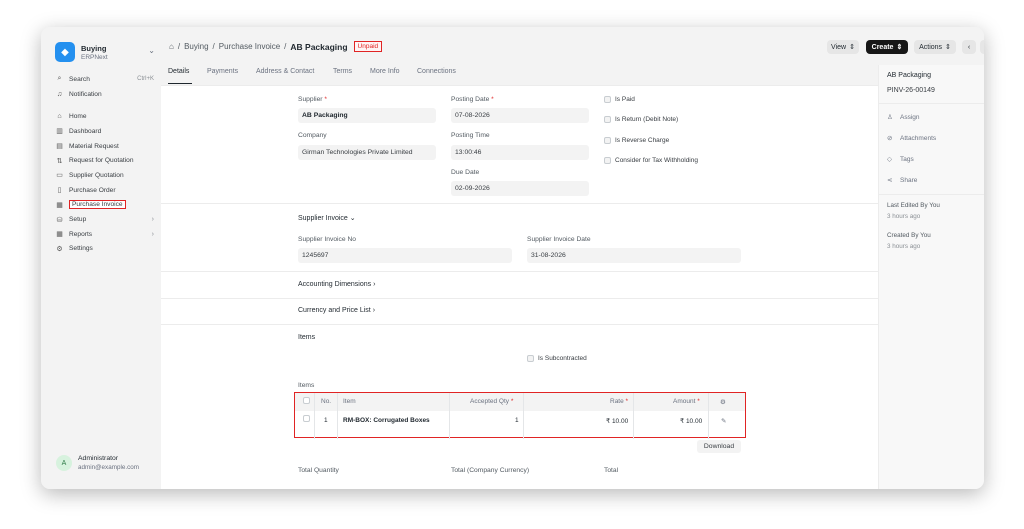 The height and width of the screenshot is (529, 1024). Describe the element at coordinates (327, 239) in the screenshot. I see `supplier-invoice-no-label: Supplier Invoice No` at that location.